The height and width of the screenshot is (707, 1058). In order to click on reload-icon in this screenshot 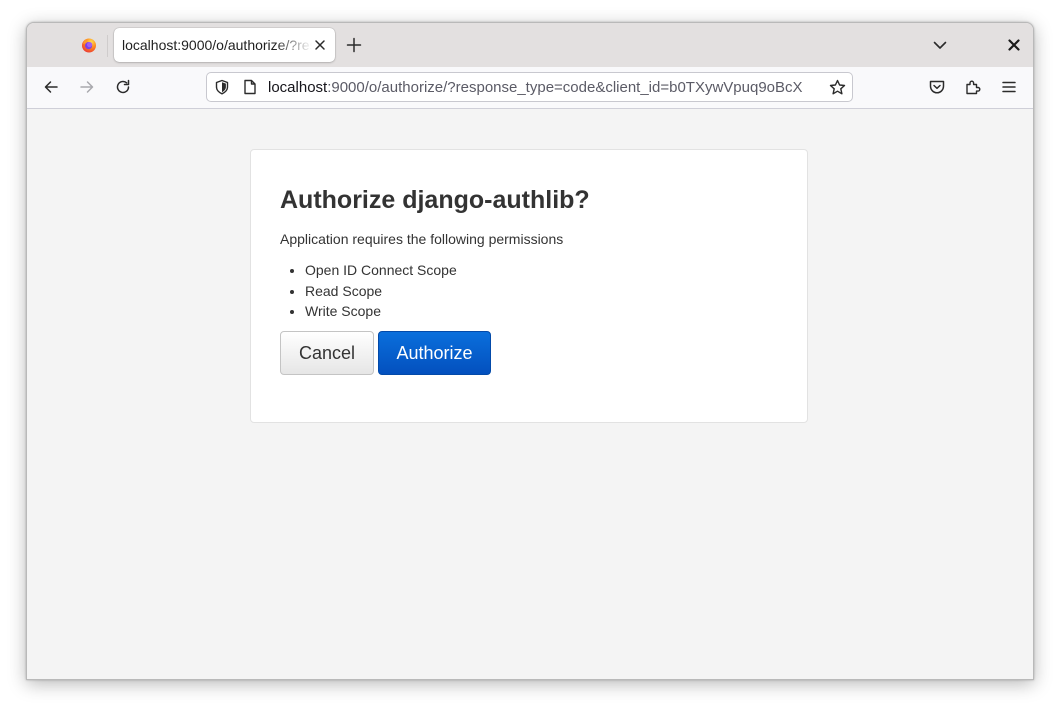, I will do `click(123, 87)`.